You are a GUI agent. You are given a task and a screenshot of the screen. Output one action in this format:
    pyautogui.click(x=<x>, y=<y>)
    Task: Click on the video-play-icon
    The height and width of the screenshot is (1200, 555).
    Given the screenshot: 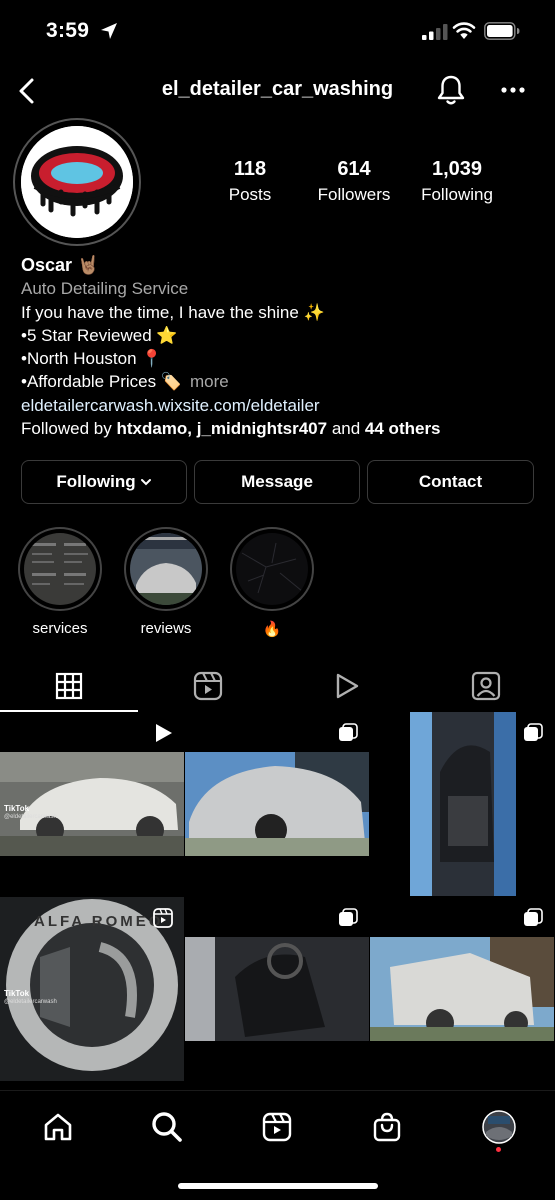 What is the action you would take?
    pyautogui.click(x=164, y=733)
    